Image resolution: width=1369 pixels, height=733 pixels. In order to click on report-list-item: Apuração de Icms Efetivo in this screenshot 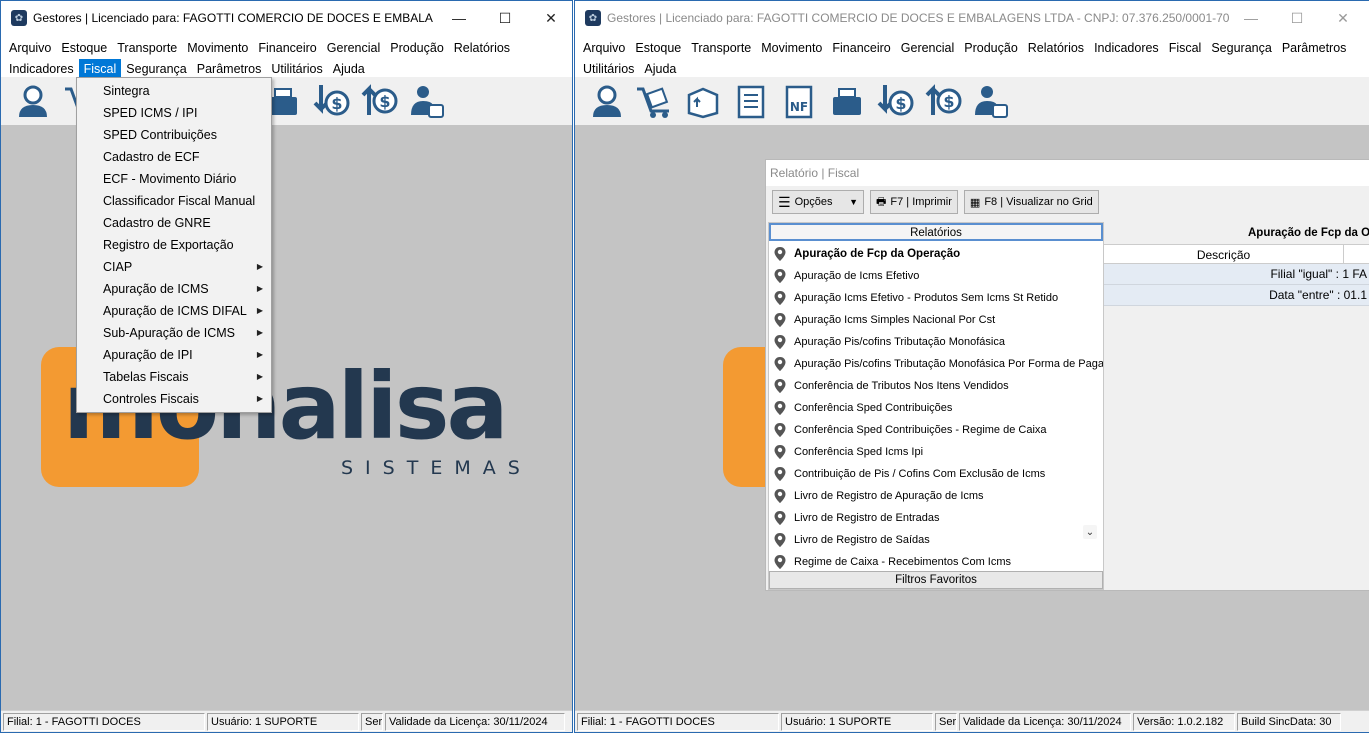, I will do `click(936, 276)`.